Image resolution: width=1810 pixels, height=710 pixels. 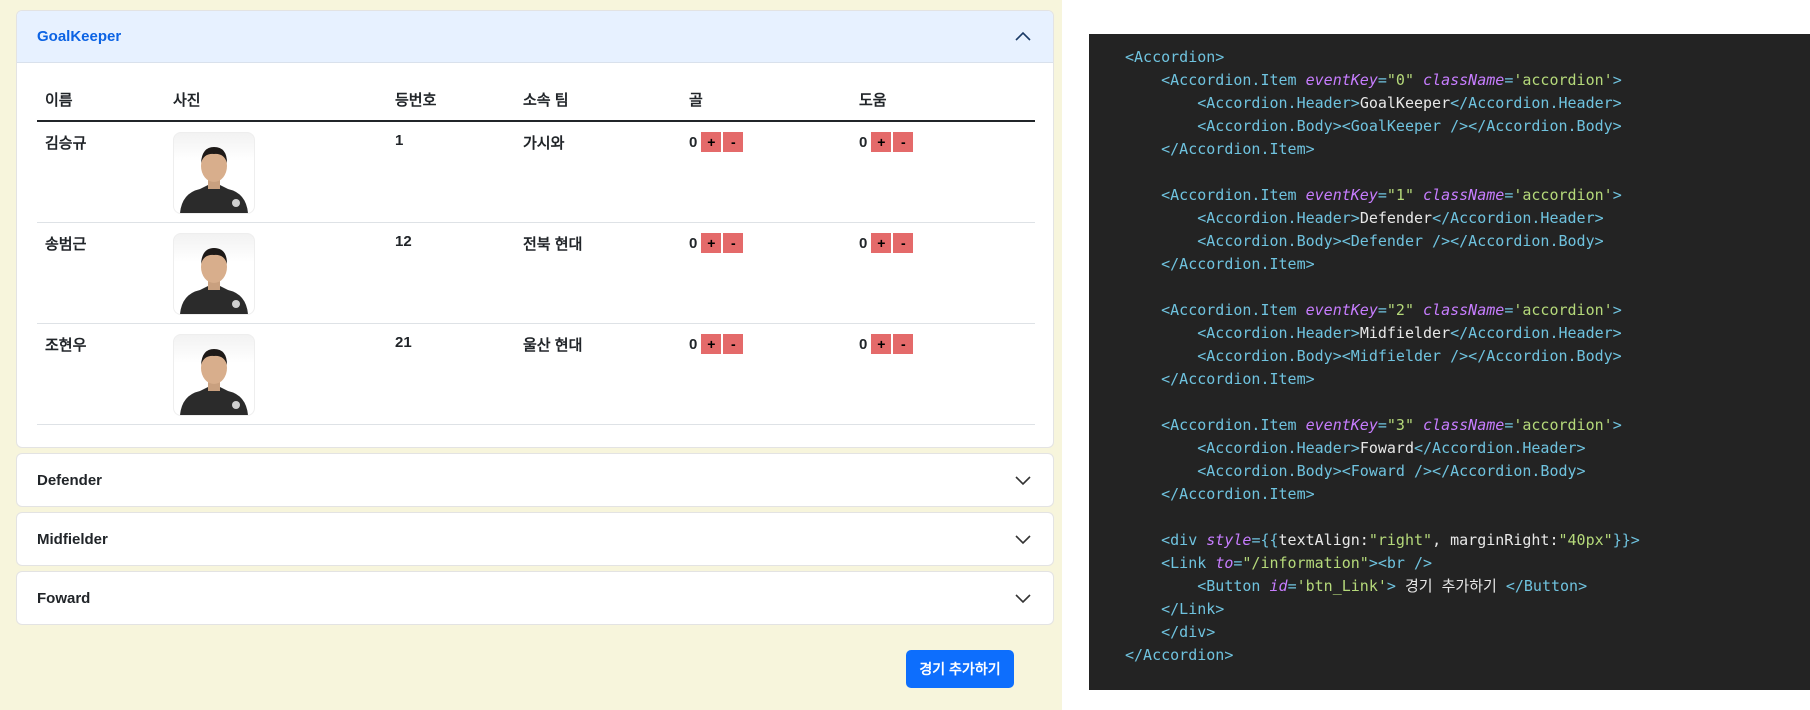 I want to click on code-token: </div>, so click(x=1170, y=632).